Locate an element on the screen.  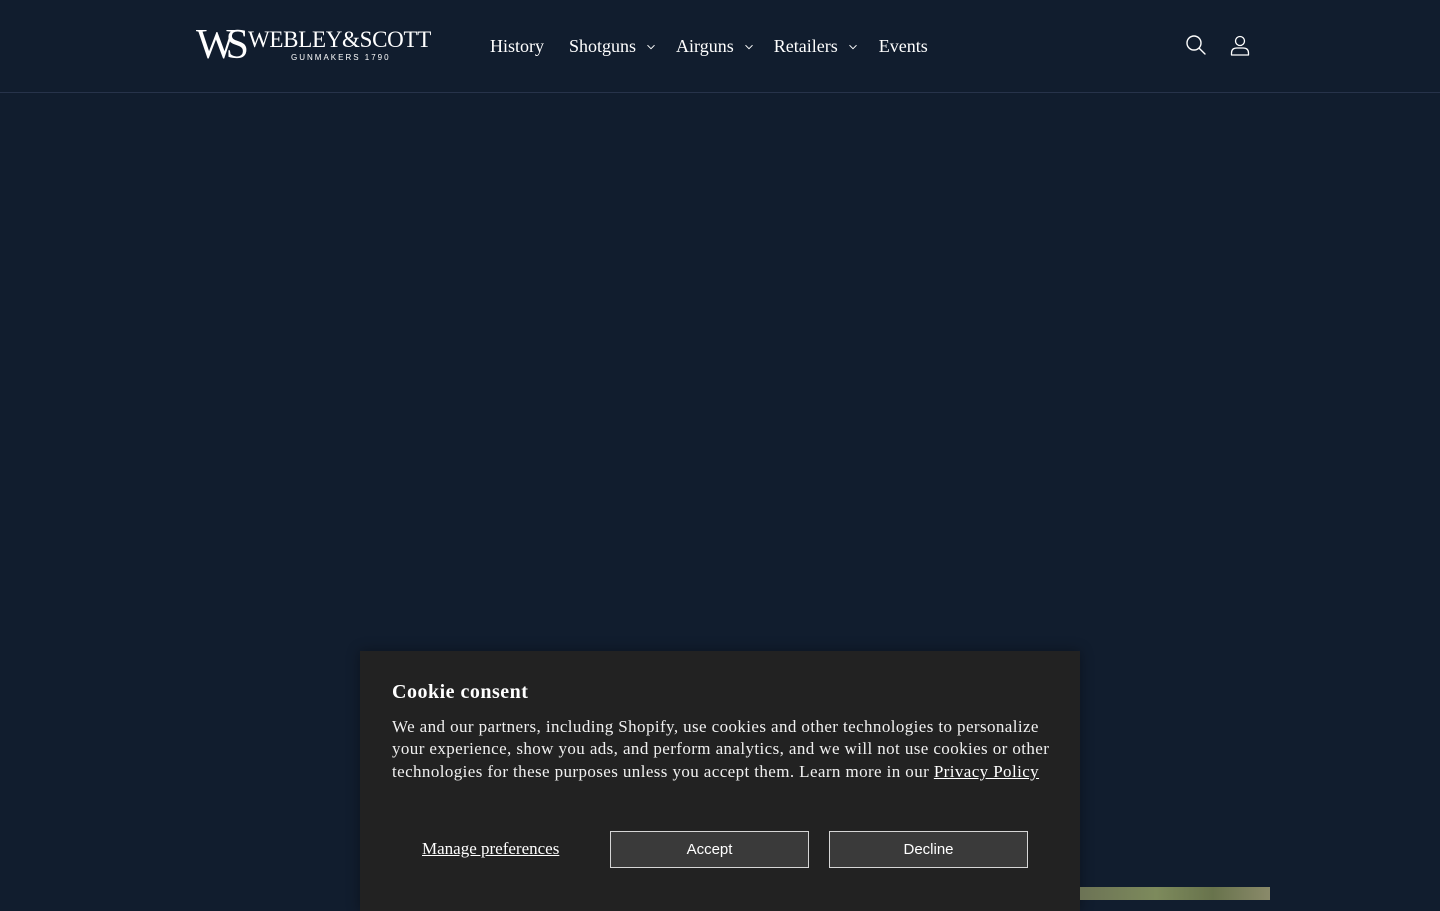
logo-monogram-text: WS is located at coordinates (222, 45).